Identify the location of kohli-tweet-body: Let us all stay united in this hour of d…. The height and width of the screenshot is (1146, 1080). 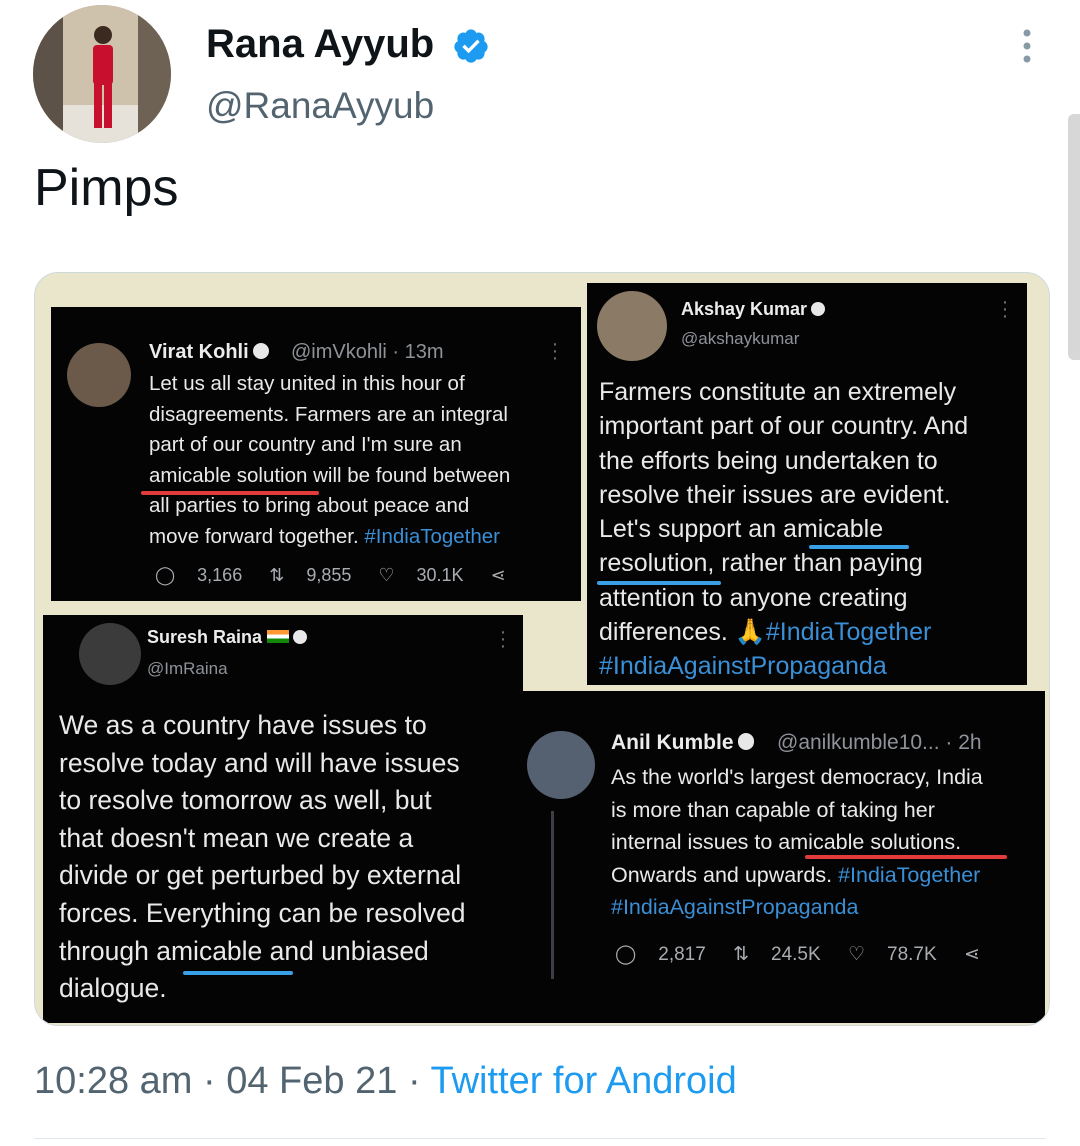
(330, 460).